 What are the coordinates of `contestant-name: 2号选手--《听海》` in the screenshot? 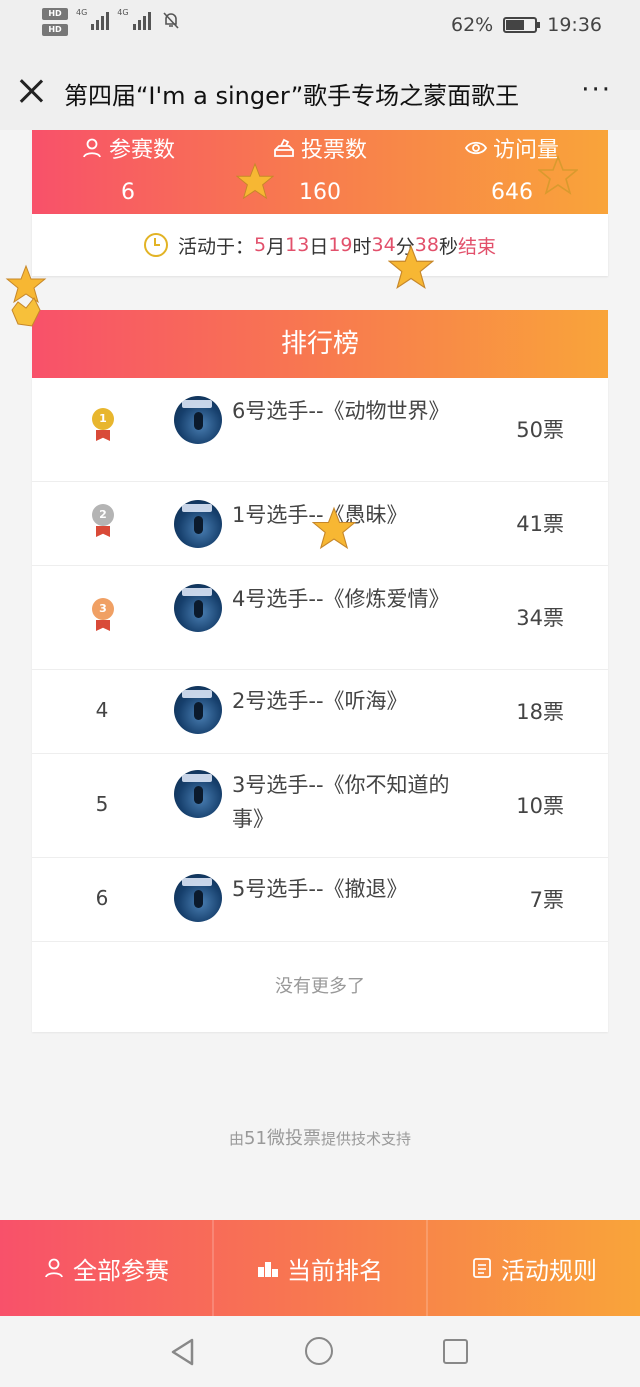 It's located at (320, 701).